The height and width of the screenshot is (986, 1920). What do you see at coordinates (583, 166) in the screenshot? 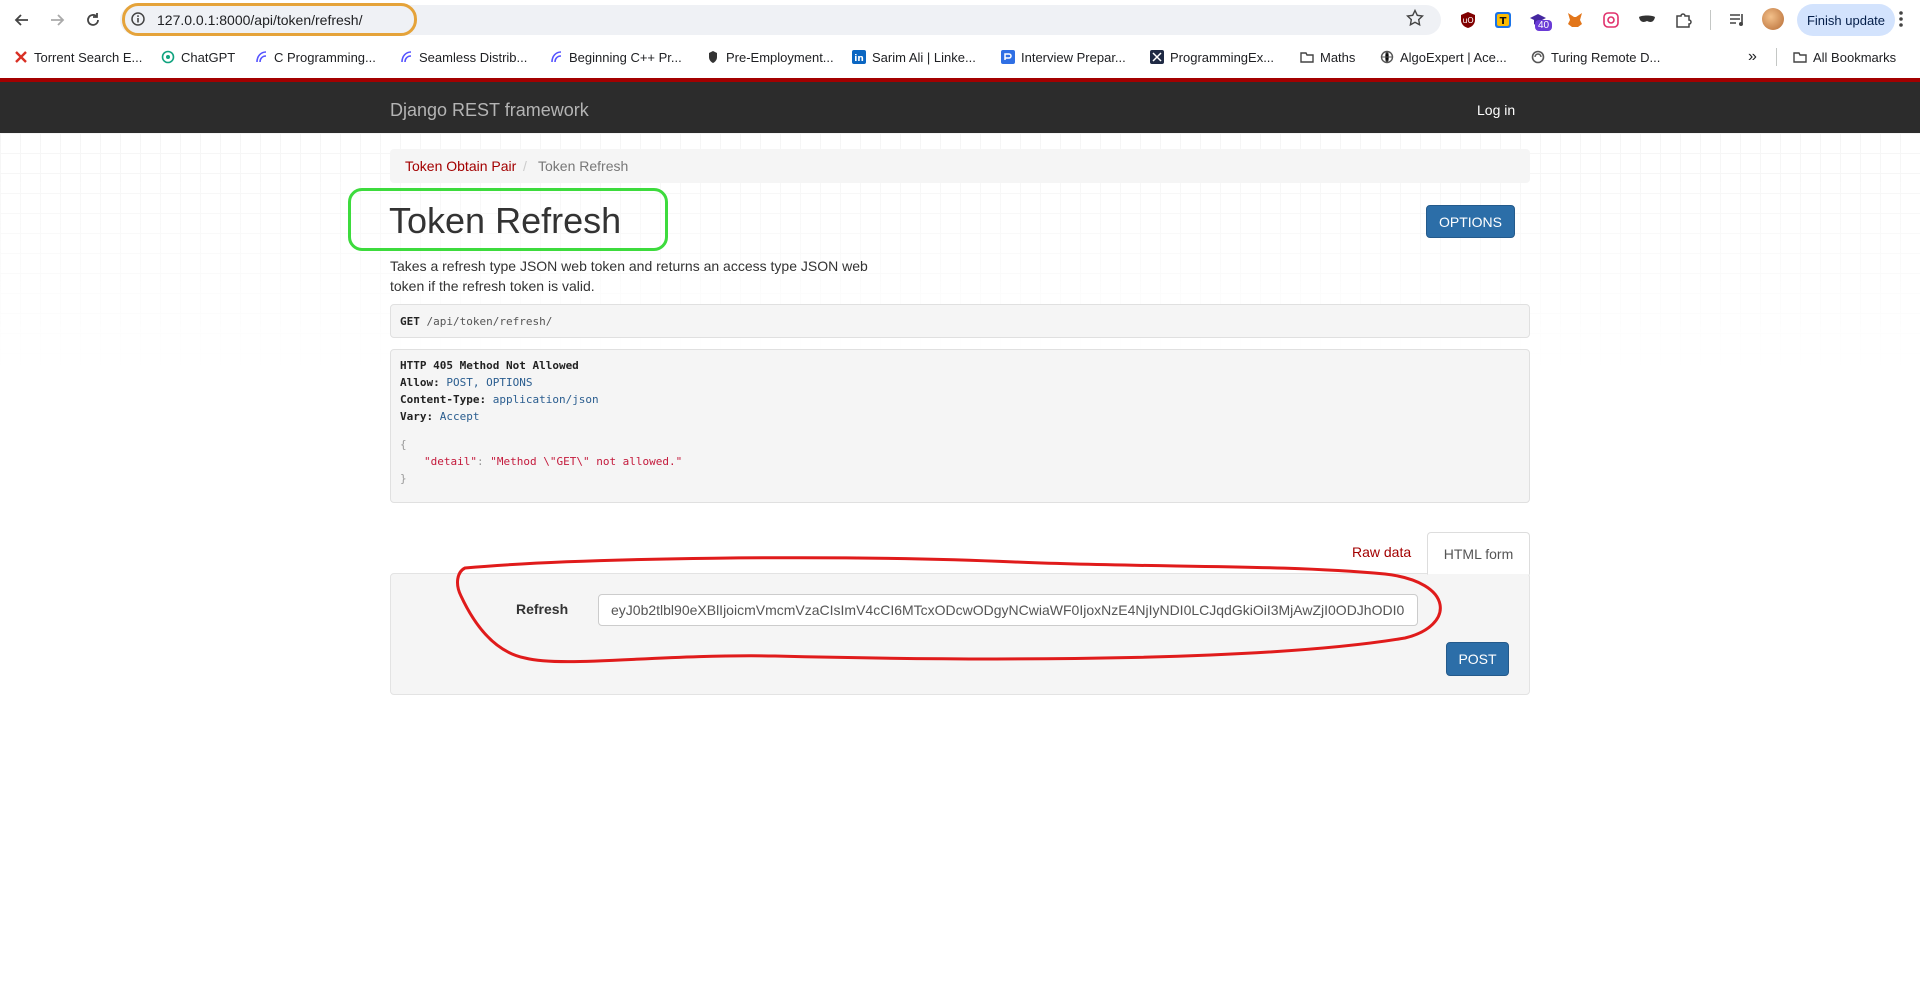
I see `breadcrumb-current: Token Refresh` at bounding box center [583, 166].